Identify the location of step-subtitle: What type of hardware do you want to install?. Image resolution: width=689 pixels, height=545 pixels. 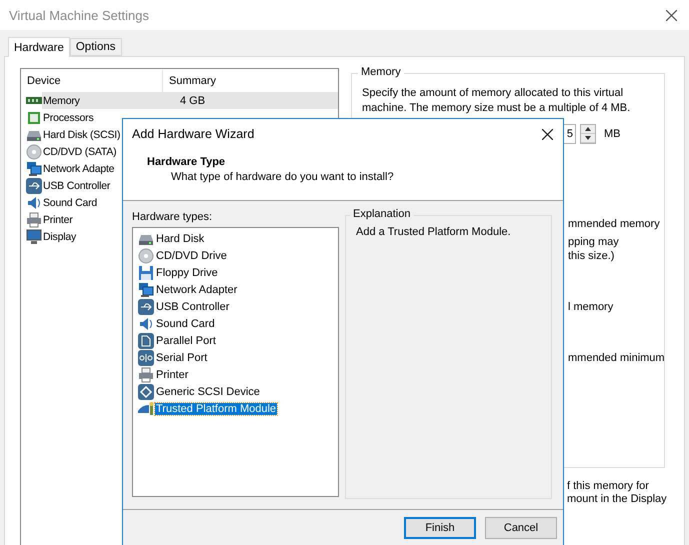
(283, 177).